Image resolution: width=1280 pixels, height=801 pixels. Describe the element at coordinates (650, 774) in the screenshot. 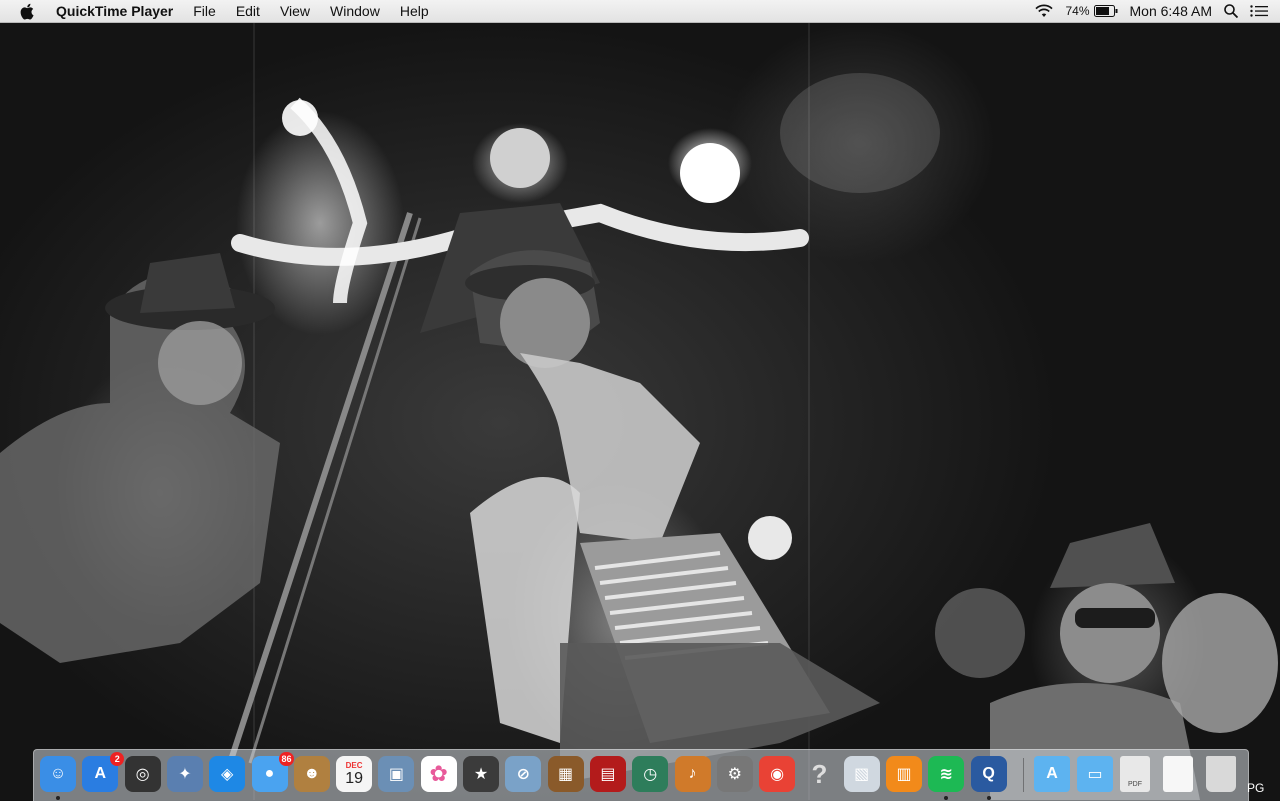

I see `dock-time-machine-icon: ◷` at that location.